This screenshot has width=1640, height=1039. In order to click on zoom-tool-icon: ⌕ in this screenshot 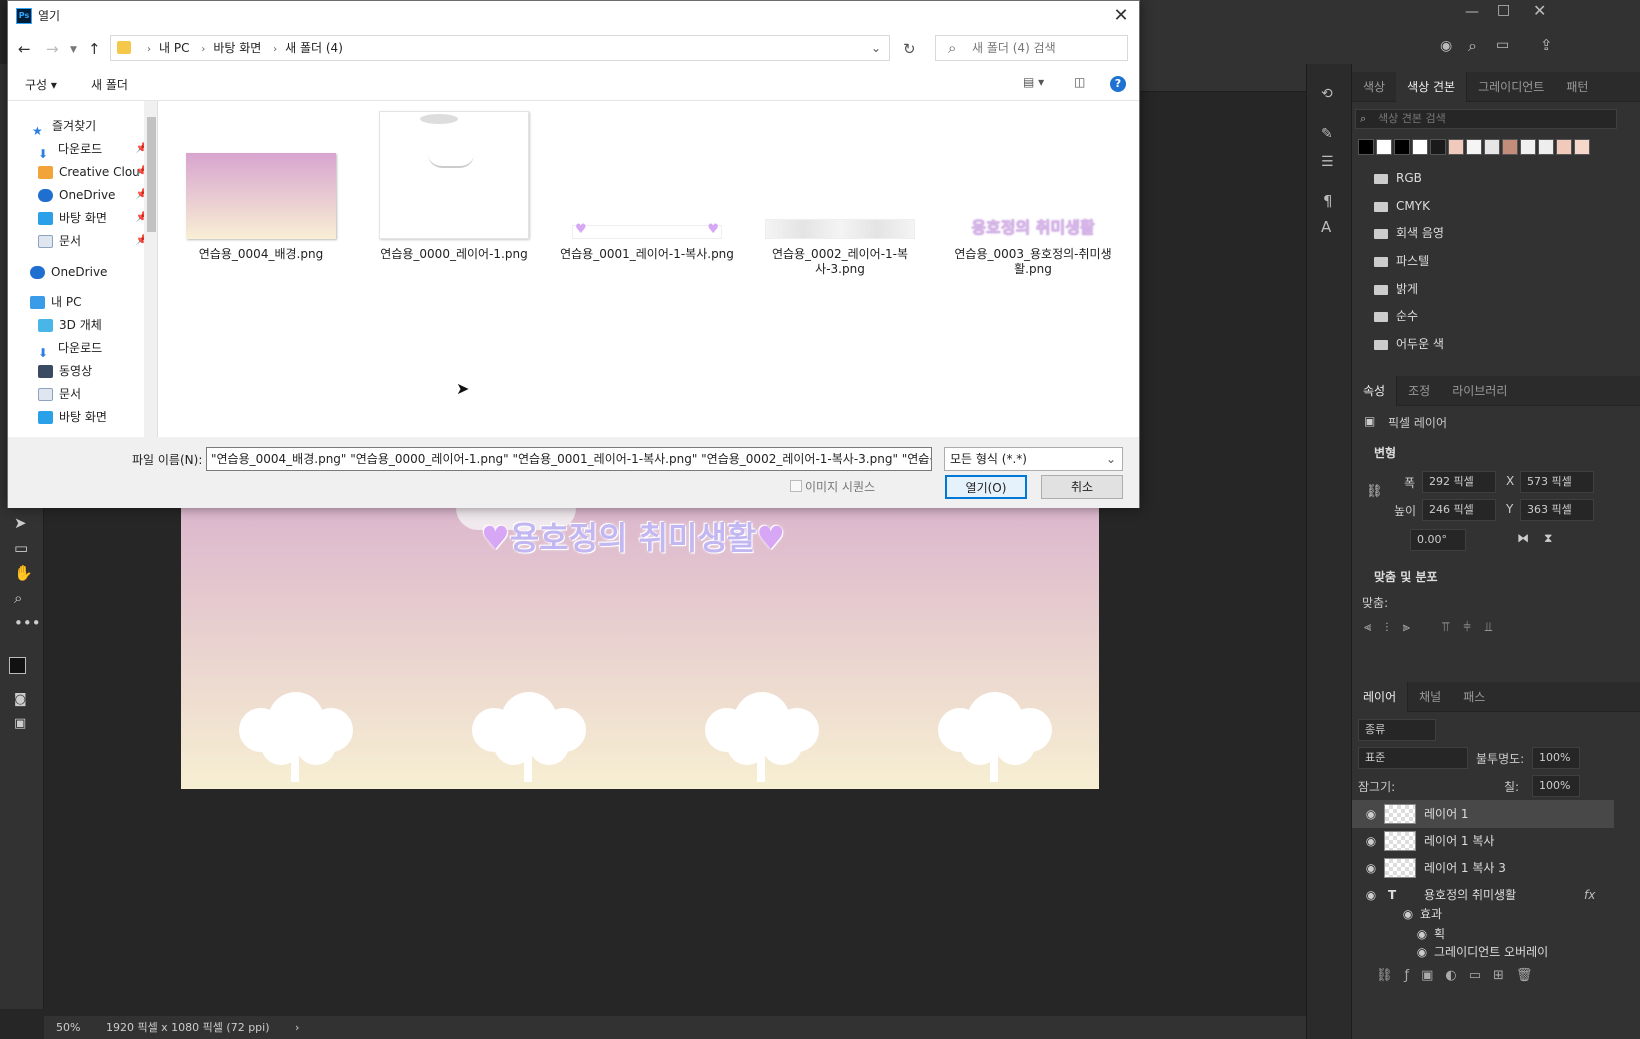, I will do `click(18, 598)`.